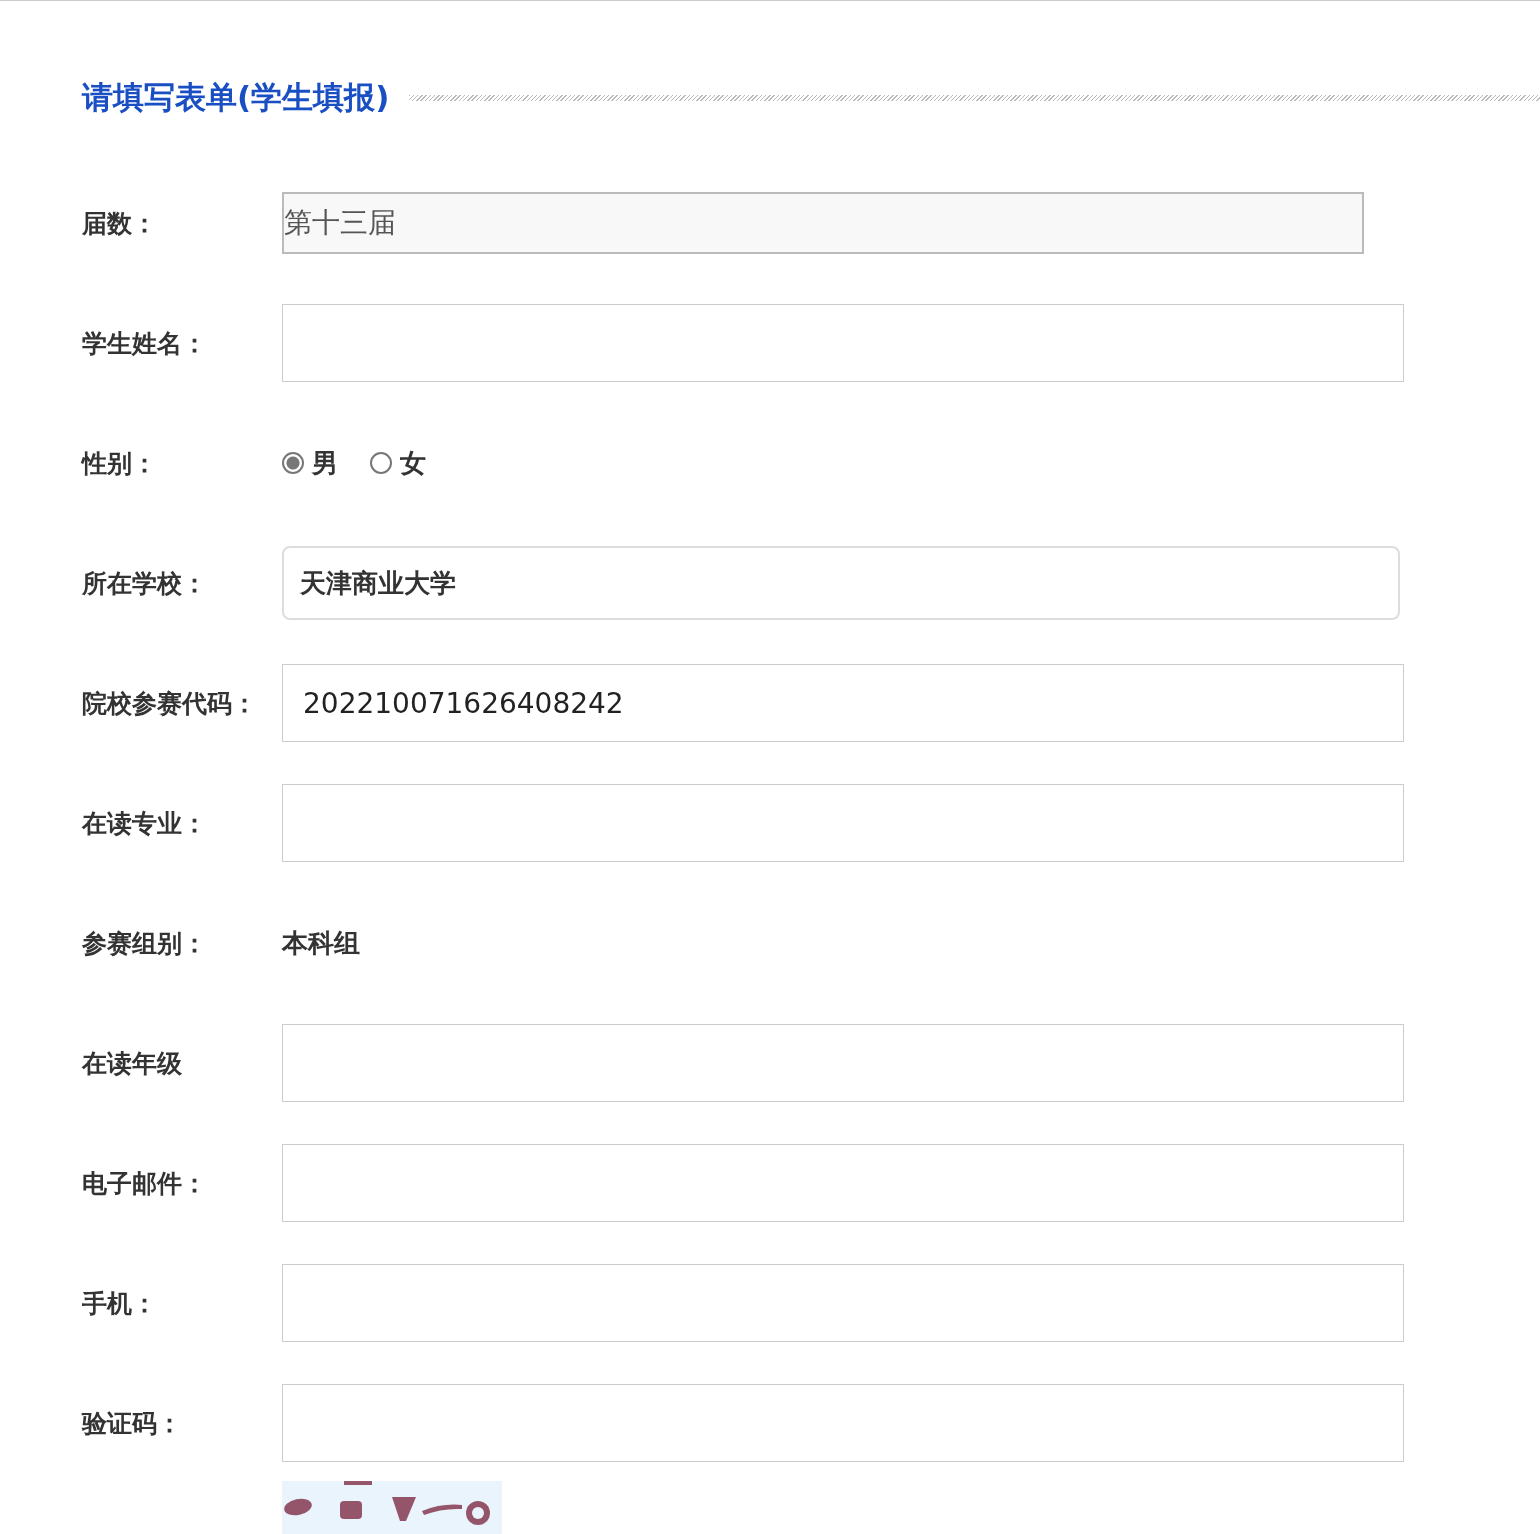 Image resolution: width=1540 pixels, height=1534 pixels. Describe the element at coordinates (145, 1183) in the screenshot. I see `field-label: 电子邮件：` at that location.